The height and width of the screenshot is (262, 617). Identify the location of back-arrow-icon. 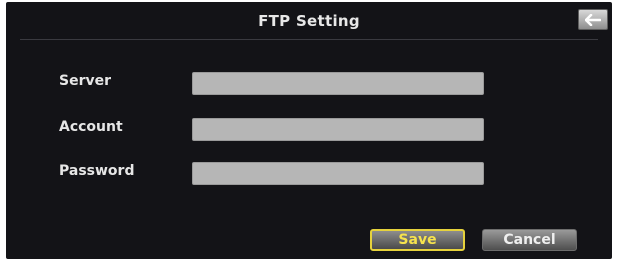
(593, 19).